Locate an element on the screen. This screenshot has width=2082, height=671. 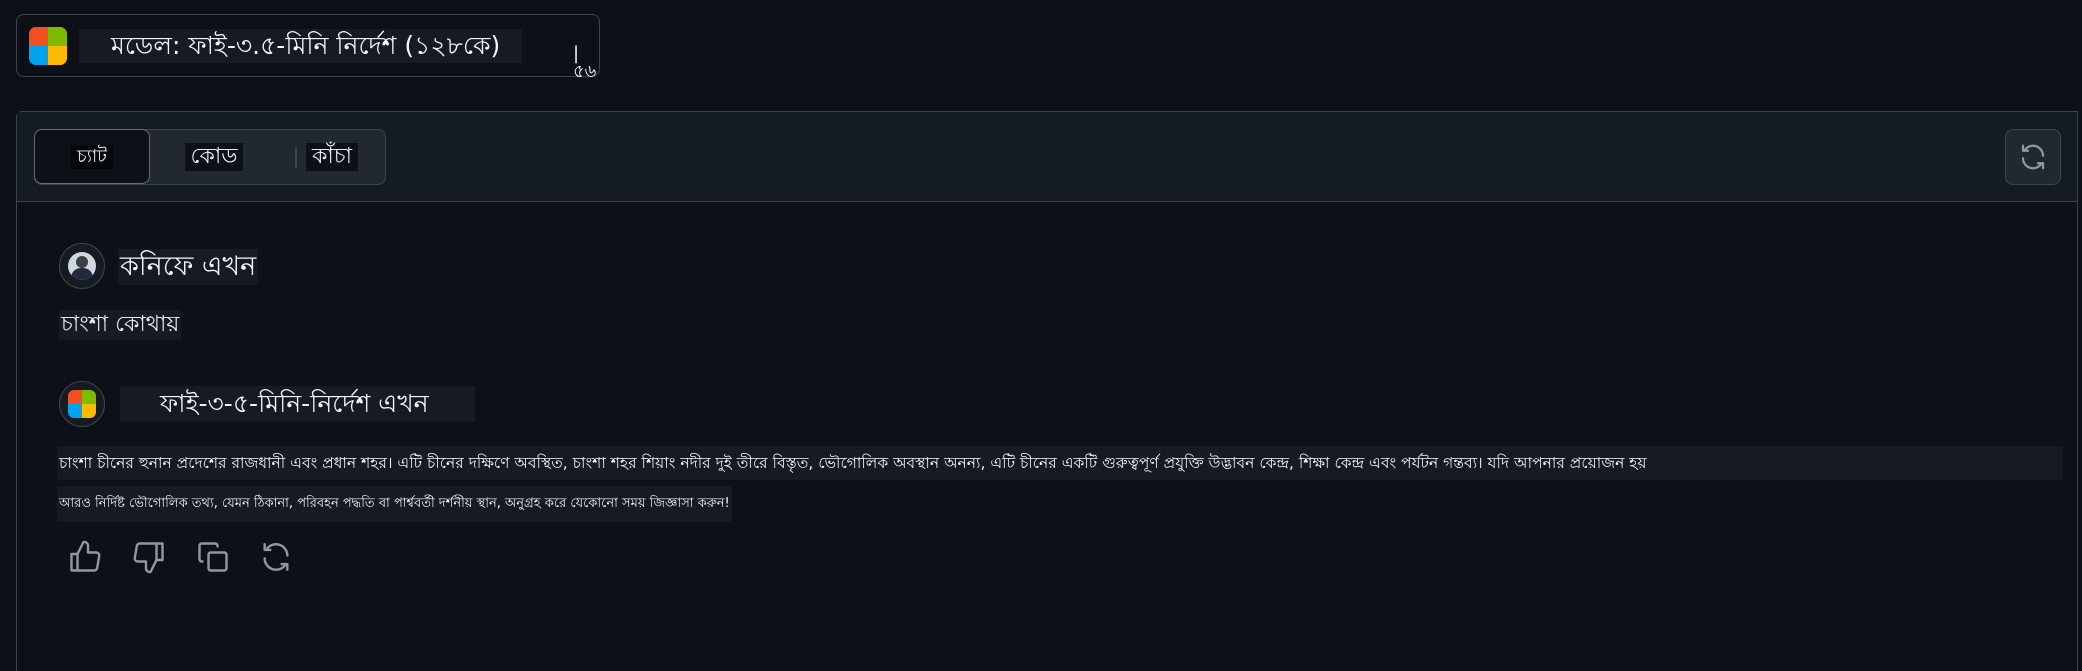
tab-raw: কাঁচা is located at coordinates (332, 156).